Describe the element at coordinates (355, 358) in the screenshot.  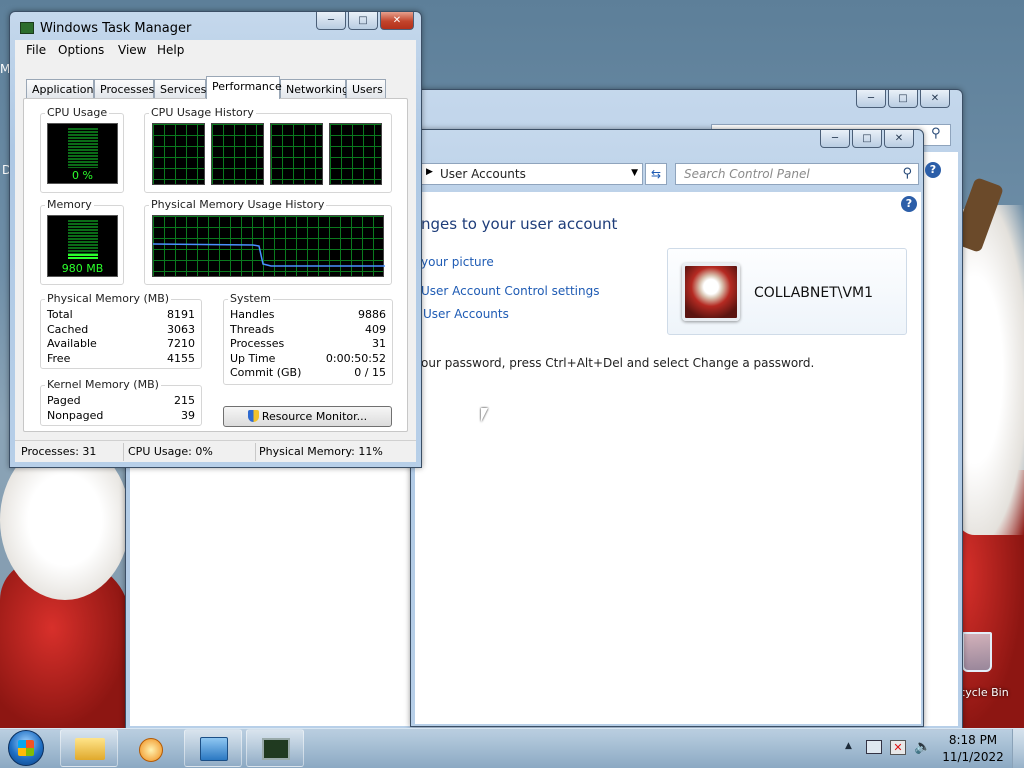
I see `sys-value: 0:00:50:52` at that location.